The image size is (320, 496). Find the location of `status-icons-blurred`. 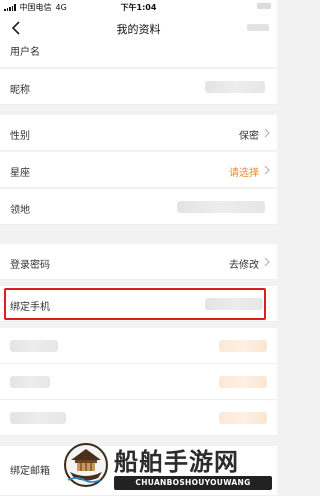

status-icons-blurred is located at coordinates (264, 6).